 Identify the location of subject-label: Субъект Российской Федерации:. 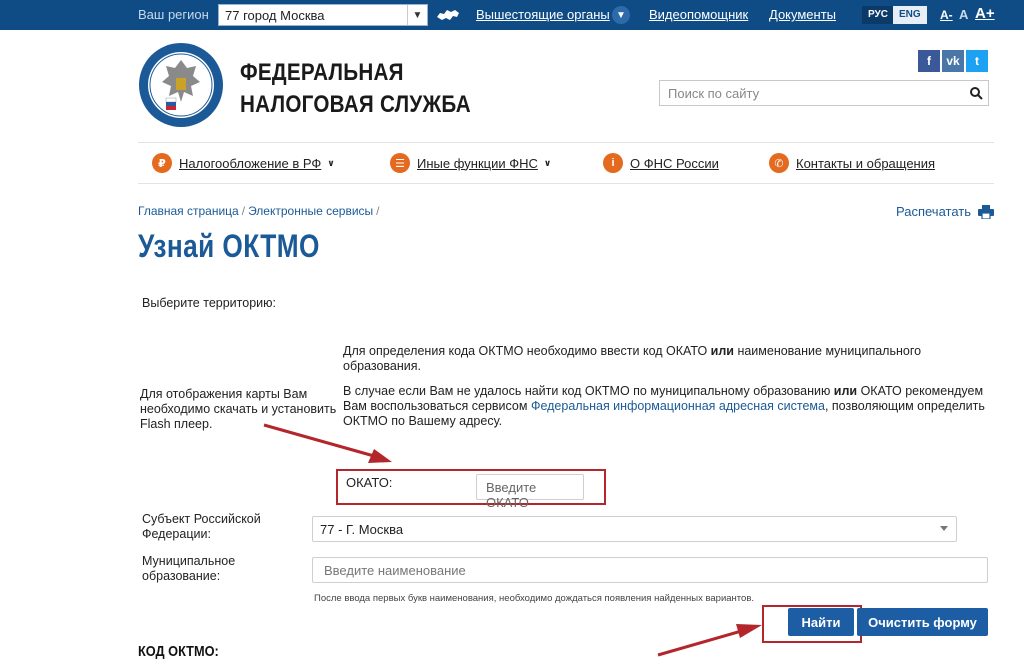
(201, 527).